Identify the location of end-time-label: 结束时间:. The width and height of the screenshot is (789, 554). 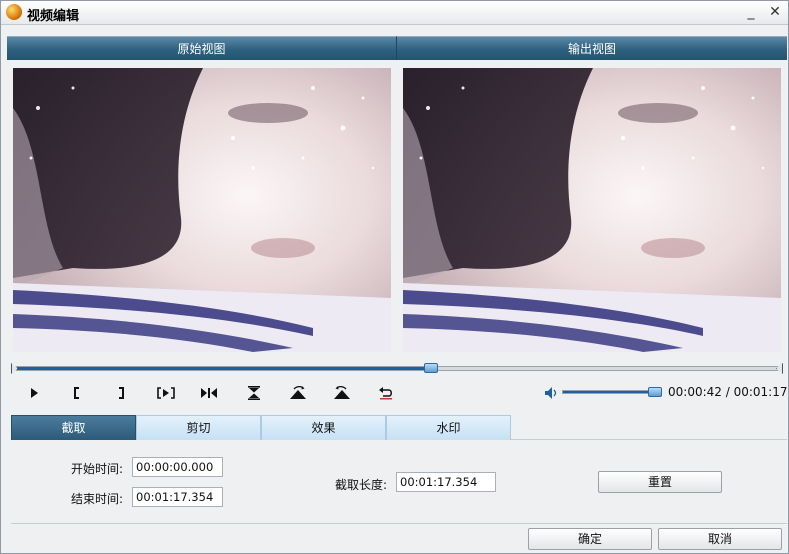
(97, 499).